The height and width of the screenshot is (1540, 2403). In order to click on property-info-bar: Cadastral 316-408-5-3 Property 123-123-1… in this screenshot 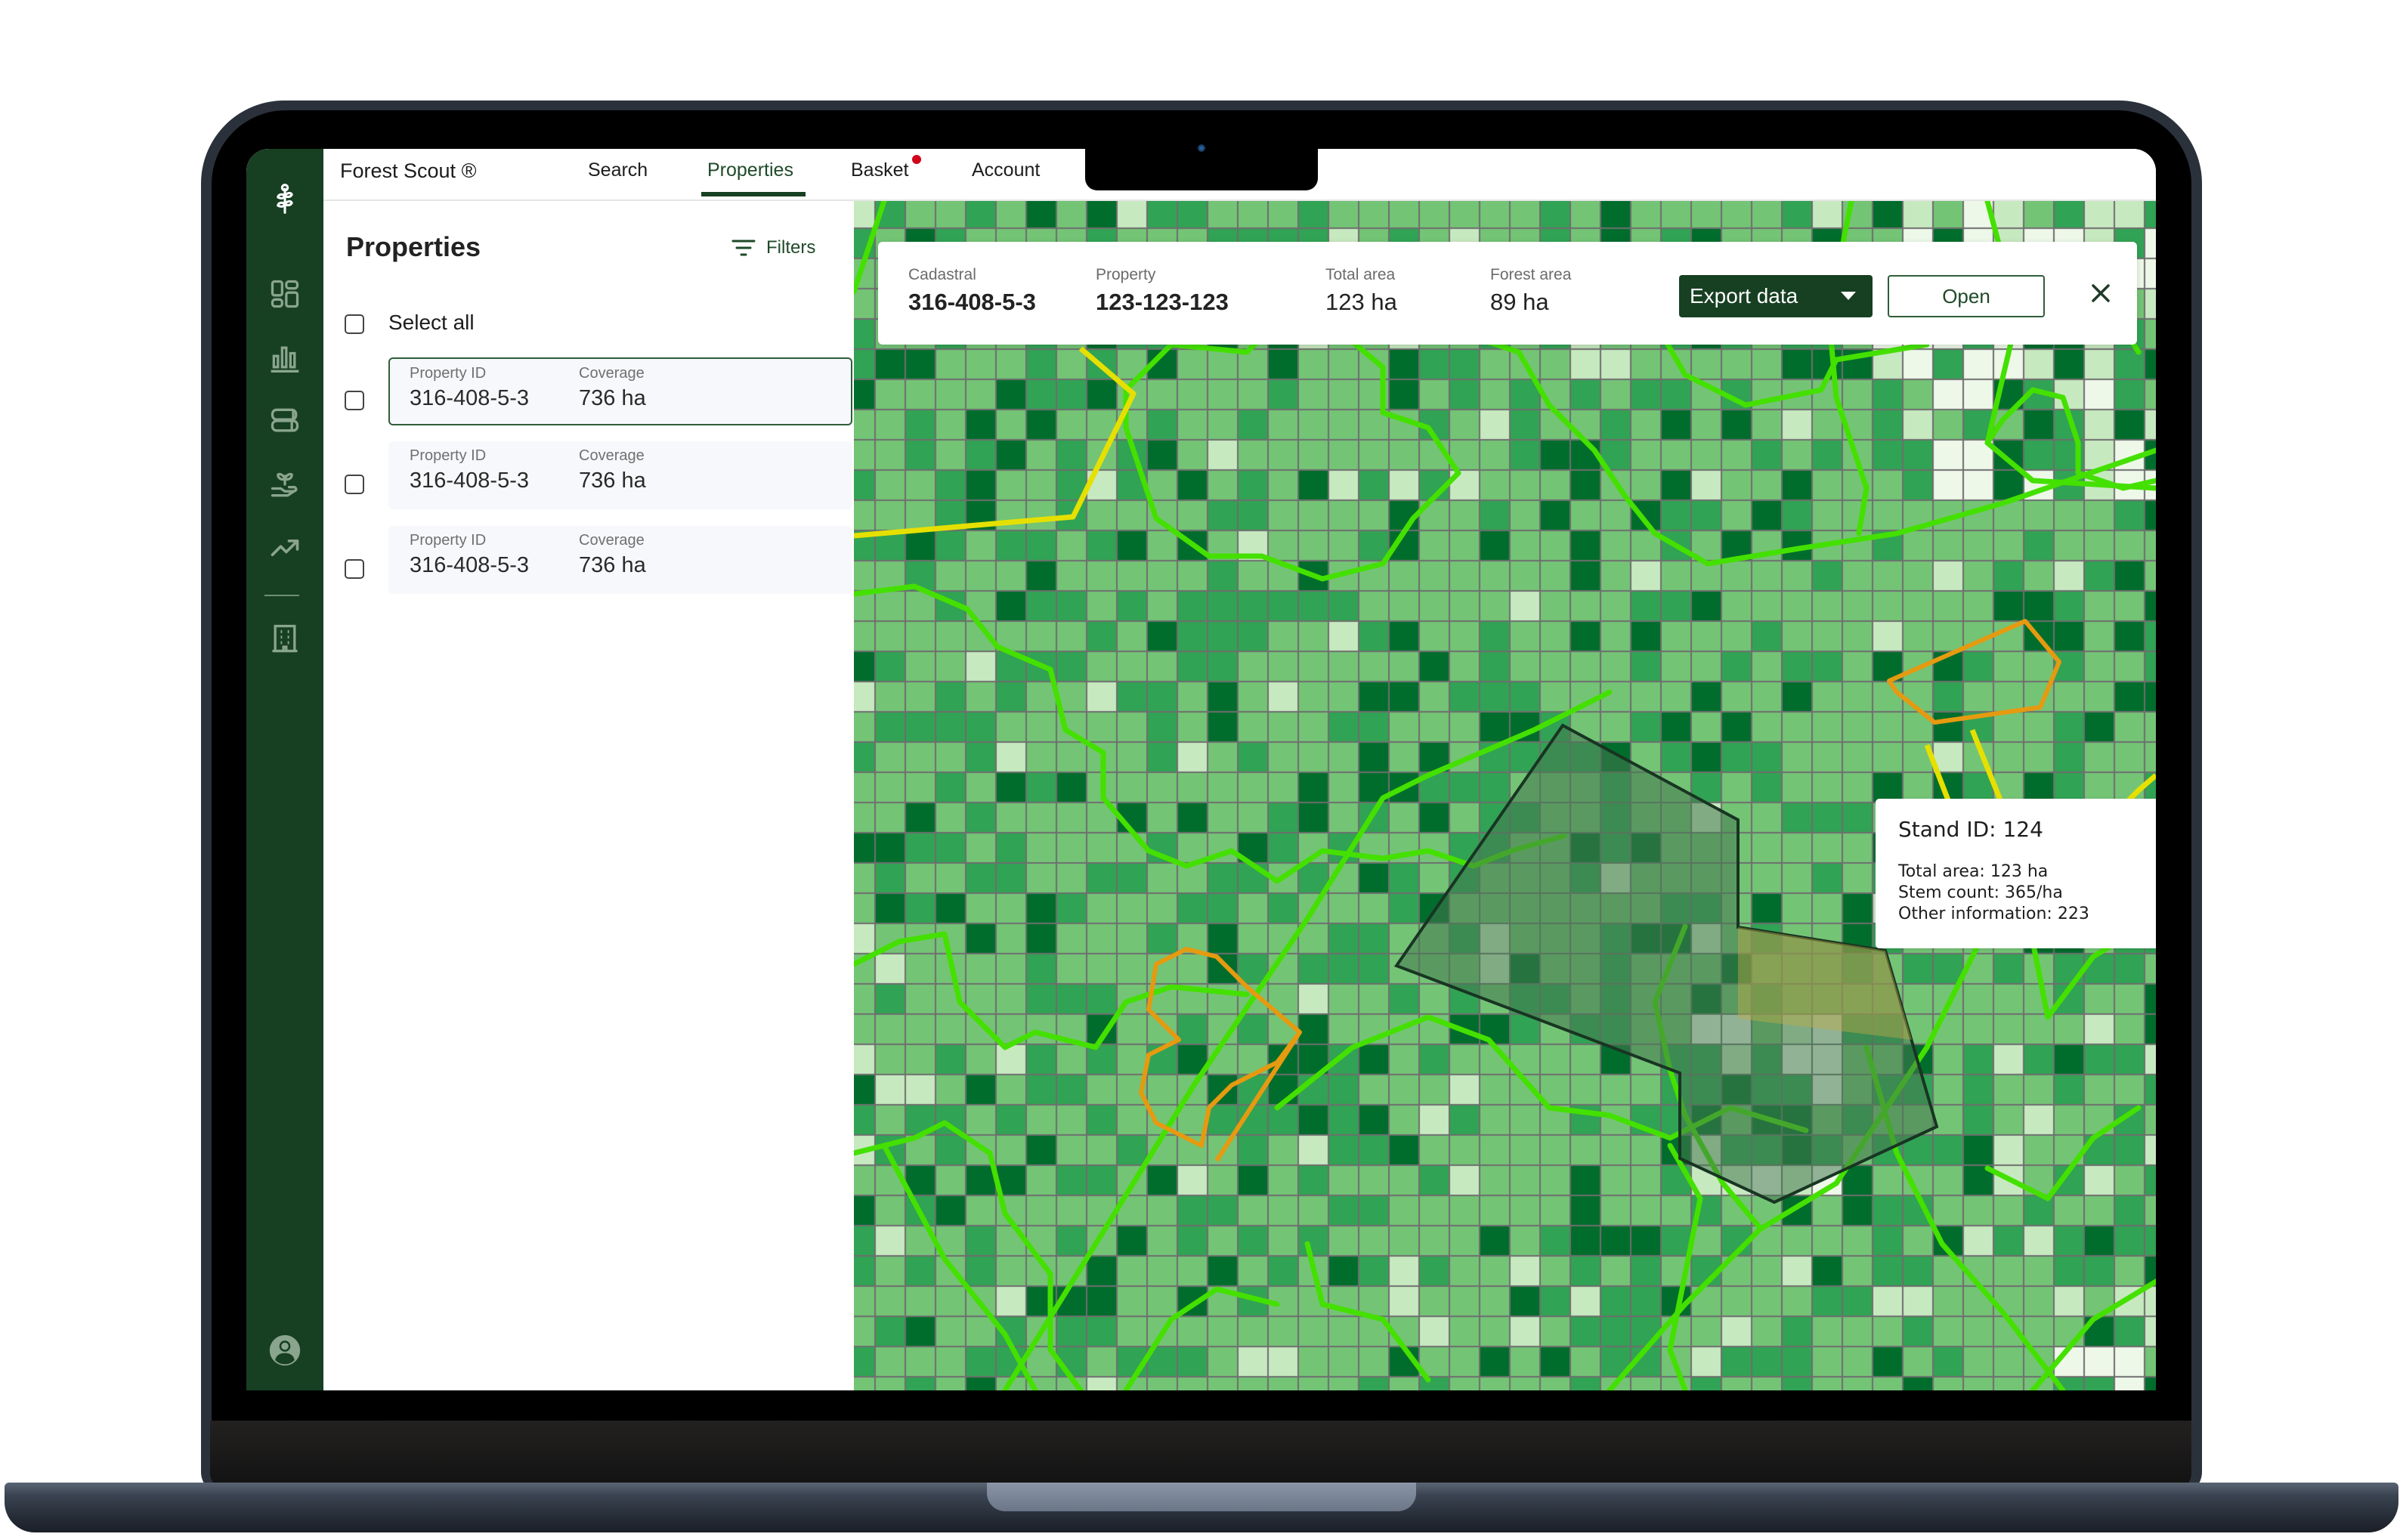, I will do `click(1507, 293)`.